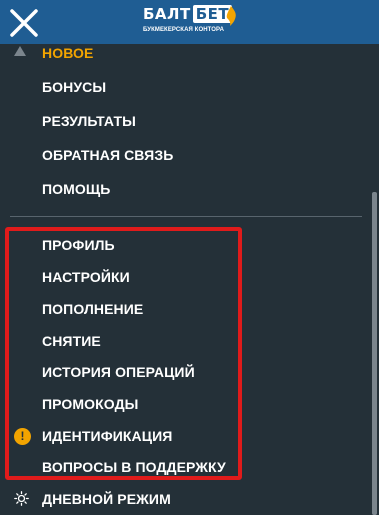  I want to click on menu-item-settings: НАСТРОЙКИ, so click(86, 277).